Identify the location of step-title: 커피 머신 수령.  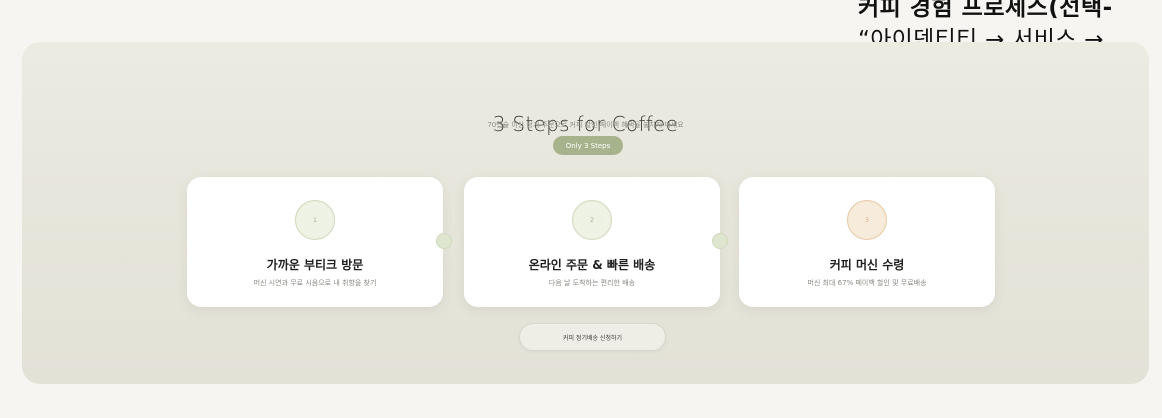
(867, 265).